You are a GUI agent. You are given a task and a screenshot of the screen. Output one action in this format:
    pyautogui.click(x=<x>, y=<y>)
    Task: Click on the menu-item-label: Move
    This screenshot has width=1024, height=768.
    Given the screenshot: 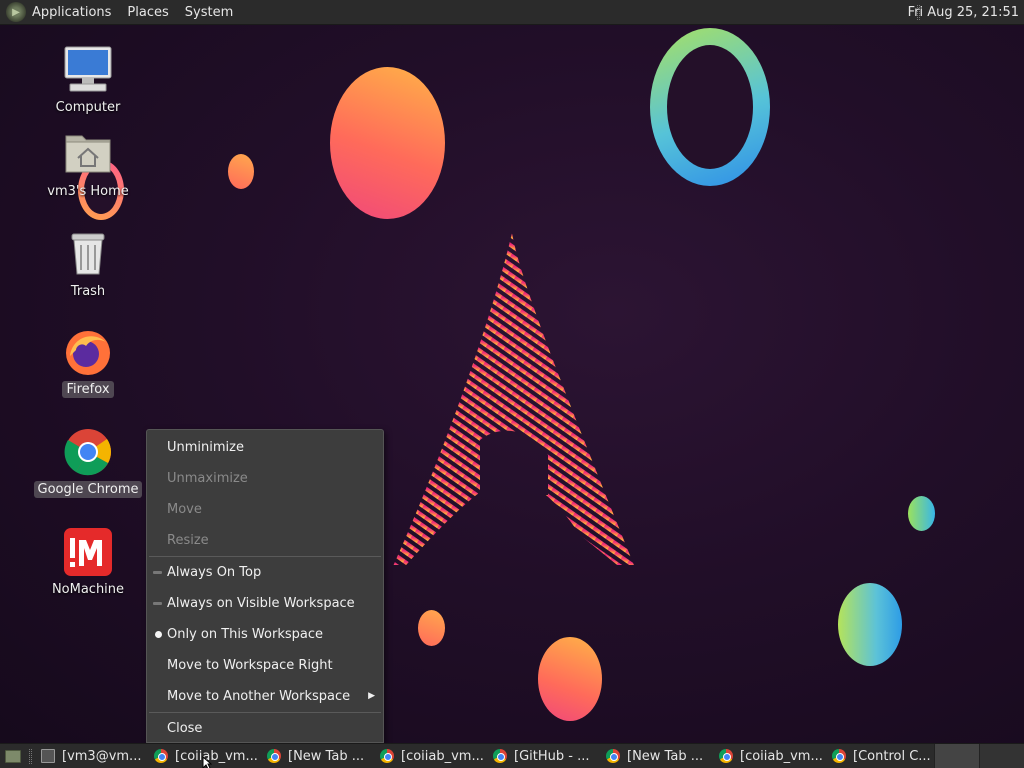 What is the action you would take?
    pyautogui.click(x=184, y=509)
    